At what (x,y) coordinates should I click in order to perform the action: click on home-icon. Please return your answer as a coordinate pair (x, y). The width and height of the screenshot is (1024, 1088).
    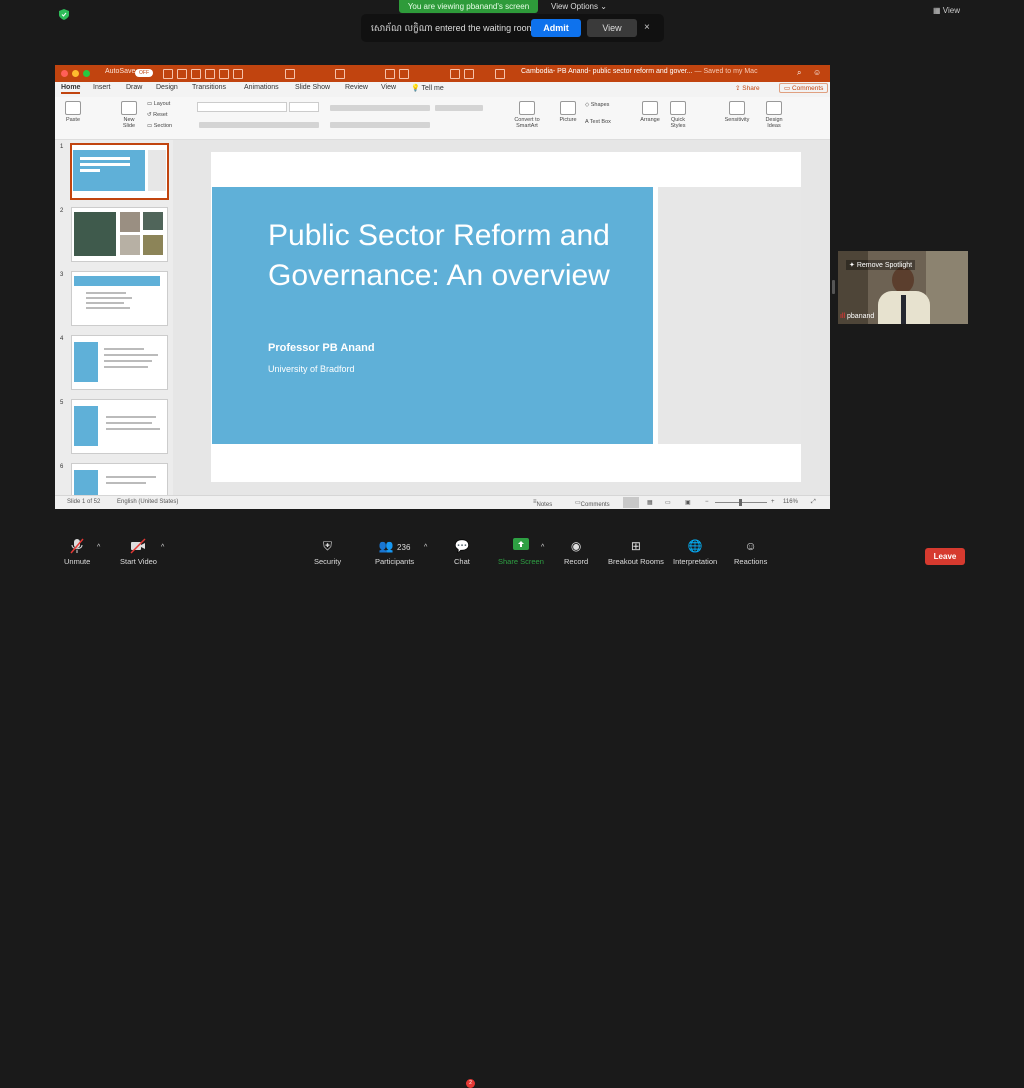
    Looking at the image, I should click on (168, 74).